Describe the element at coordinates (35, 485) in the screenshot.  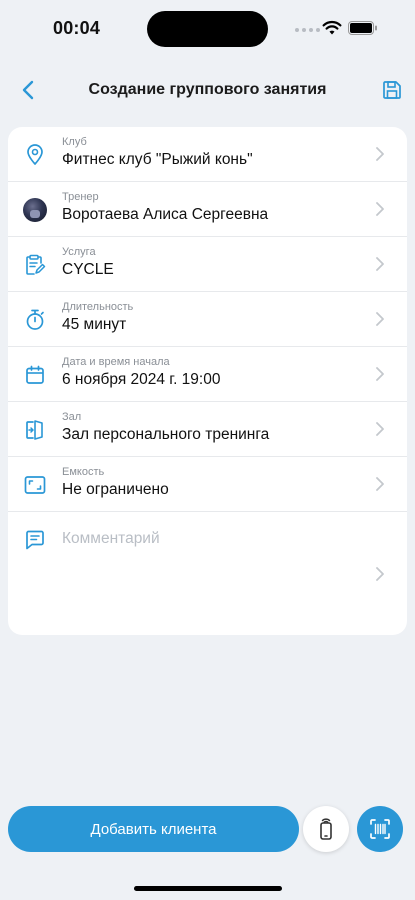
I see `capacity-frame-icon` at that location.